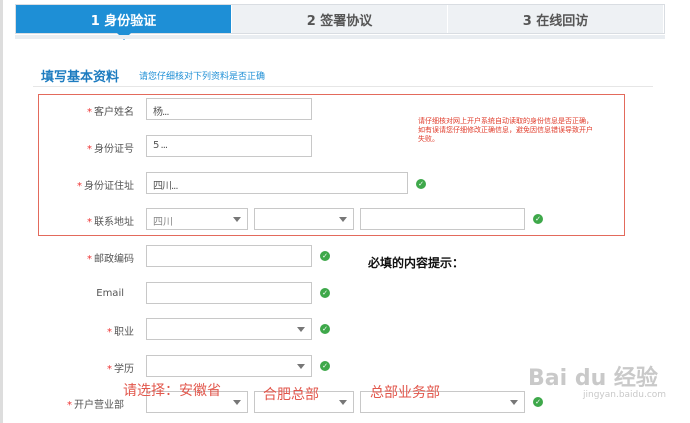 This screenshot has height=423, width=690. What do you see at coordinates (110, 259) in the screenshot?
I see `postal-code-label: * 邮政编码` at bounding box center [110, 259].